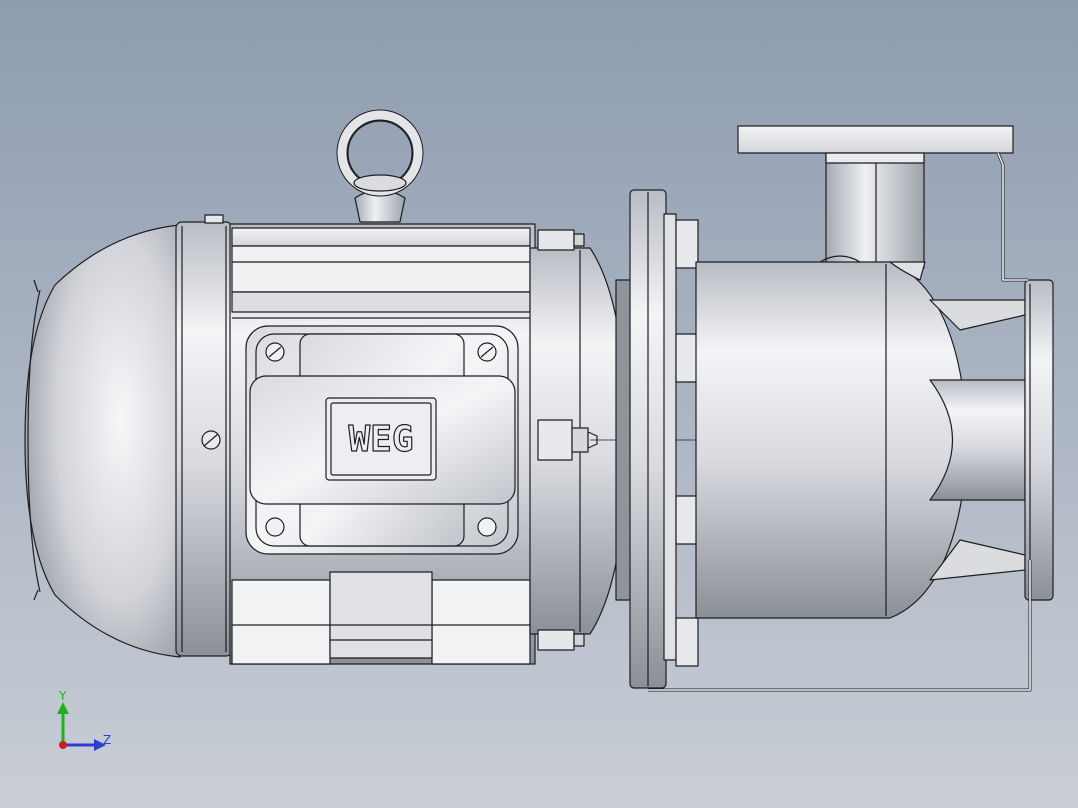 Image resolution: width=1078 pixels, height=808 pixels. What do you see at coordinates (281, 622) in the screenshot?
I see `motor-foot-left` at bounding box center [281, 622].